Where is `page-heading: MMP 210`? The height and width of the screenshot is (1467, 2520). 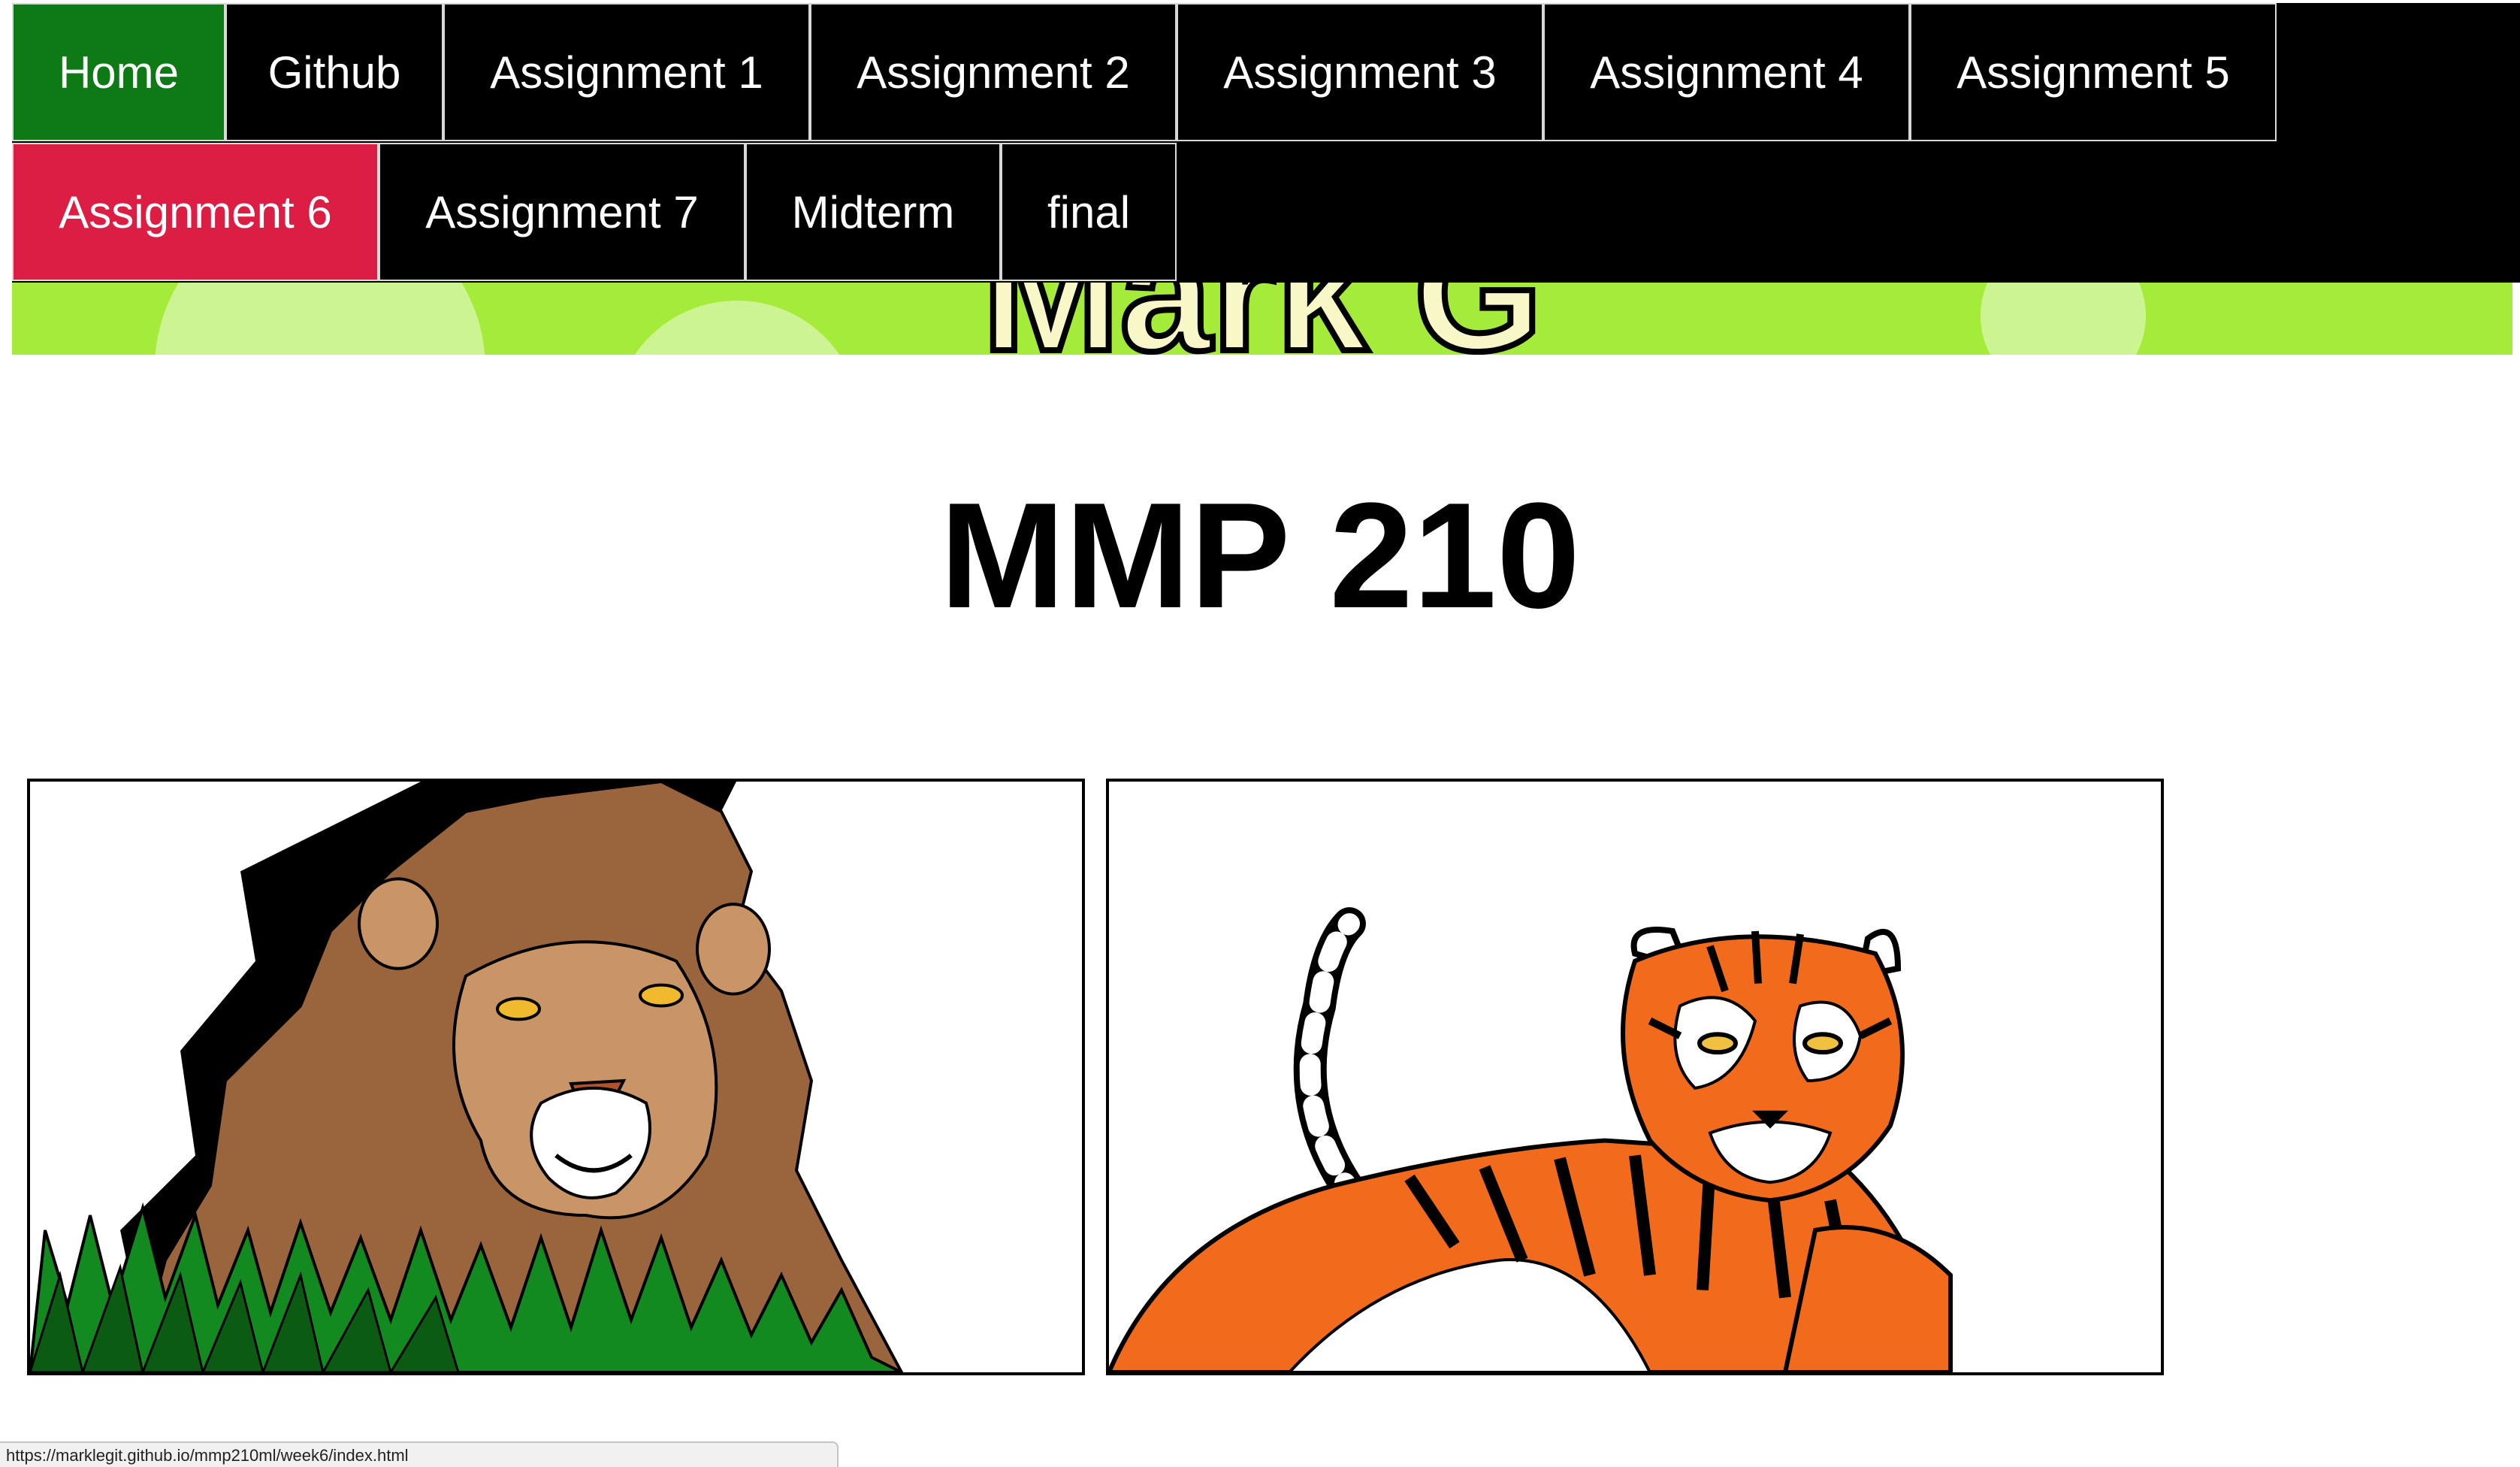 page-heading: MMP 210 is located at coordinates (1260, 556).